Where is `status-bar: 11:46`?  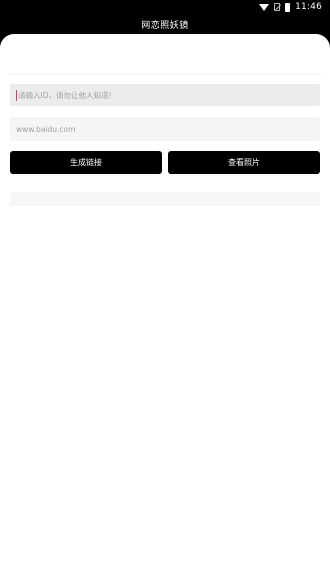
status-bar: 11:46 is located at coordinates (165, 7).